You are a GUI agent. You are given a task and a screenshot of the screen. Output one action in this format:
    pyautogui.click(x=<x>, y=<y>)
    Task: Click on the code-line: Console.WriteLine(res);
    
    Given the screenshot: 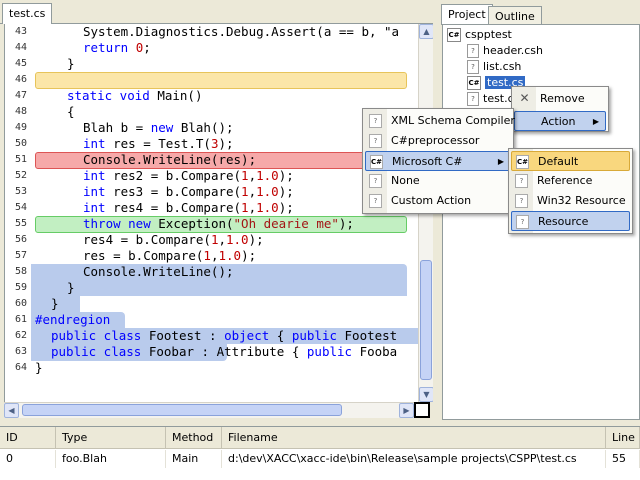 What is the action you would take?
    pyautogui.click(x=169, y=160)
    